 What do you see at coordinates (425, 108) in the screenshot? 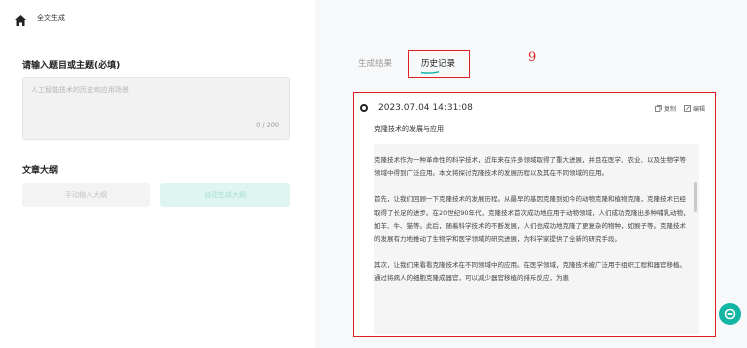
I see `record-timestamp: 2023.07.04 14:31:08` at bounding box center [425, 108].